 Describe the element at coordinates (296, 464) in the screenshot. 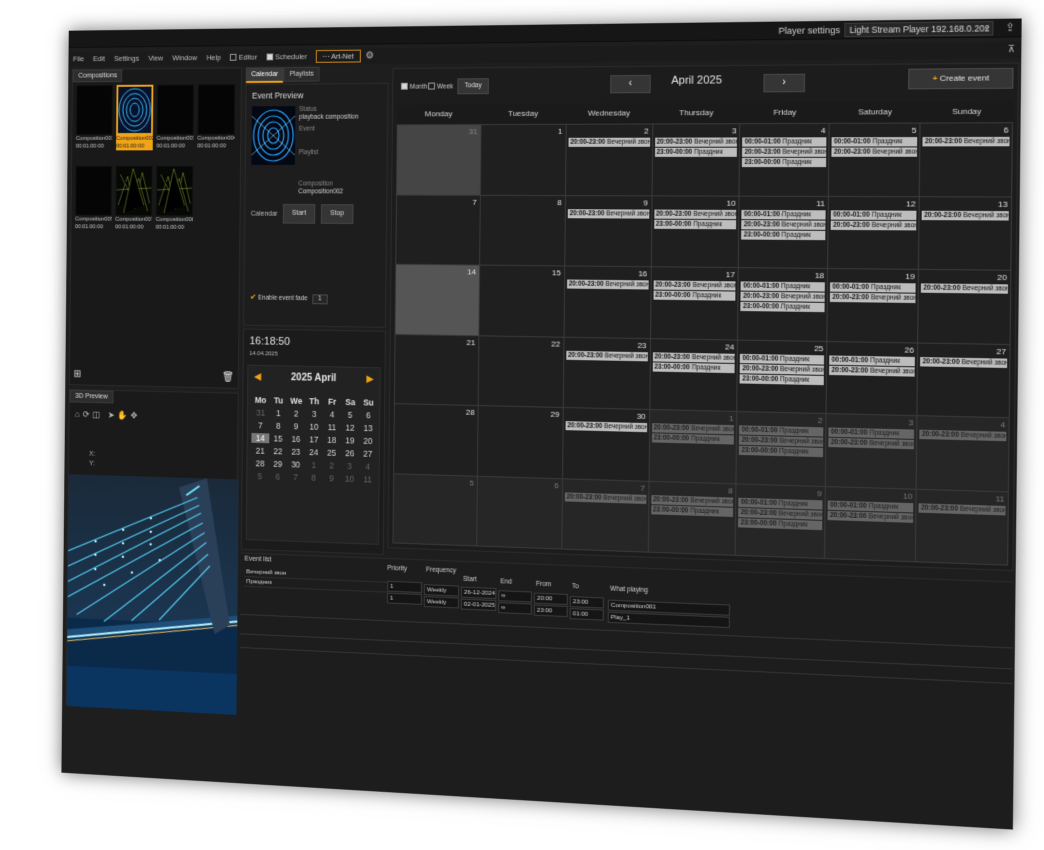

I see `mini-day: 30` at that location.